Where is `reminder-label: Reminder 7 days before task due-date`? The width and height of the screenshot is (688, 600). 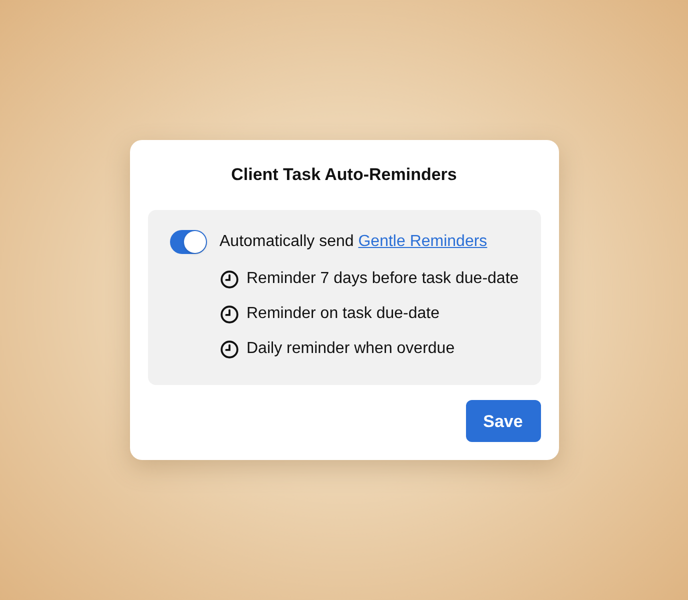 reminder-label: Reminder 7 days before task due-date is located at coordinates (382, 279).